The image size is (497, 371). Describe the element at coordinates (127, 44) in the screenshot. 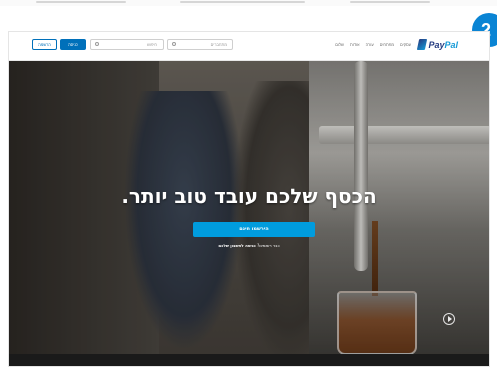

I see `search-input: חיפוש` at that location.